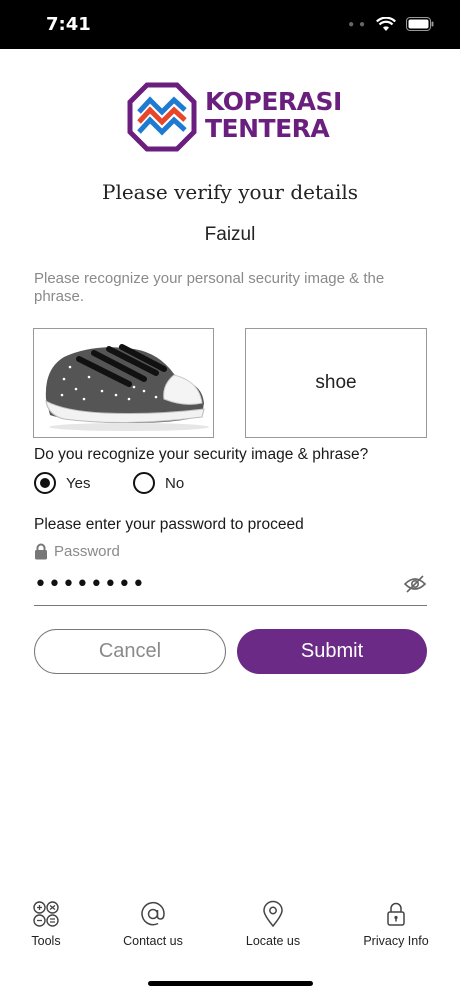 The height and width of the screenshot is (996, 460). Describe the element at coordinates (90, 584) in the screenshot. I see `password-value: ••••••••` at that location.